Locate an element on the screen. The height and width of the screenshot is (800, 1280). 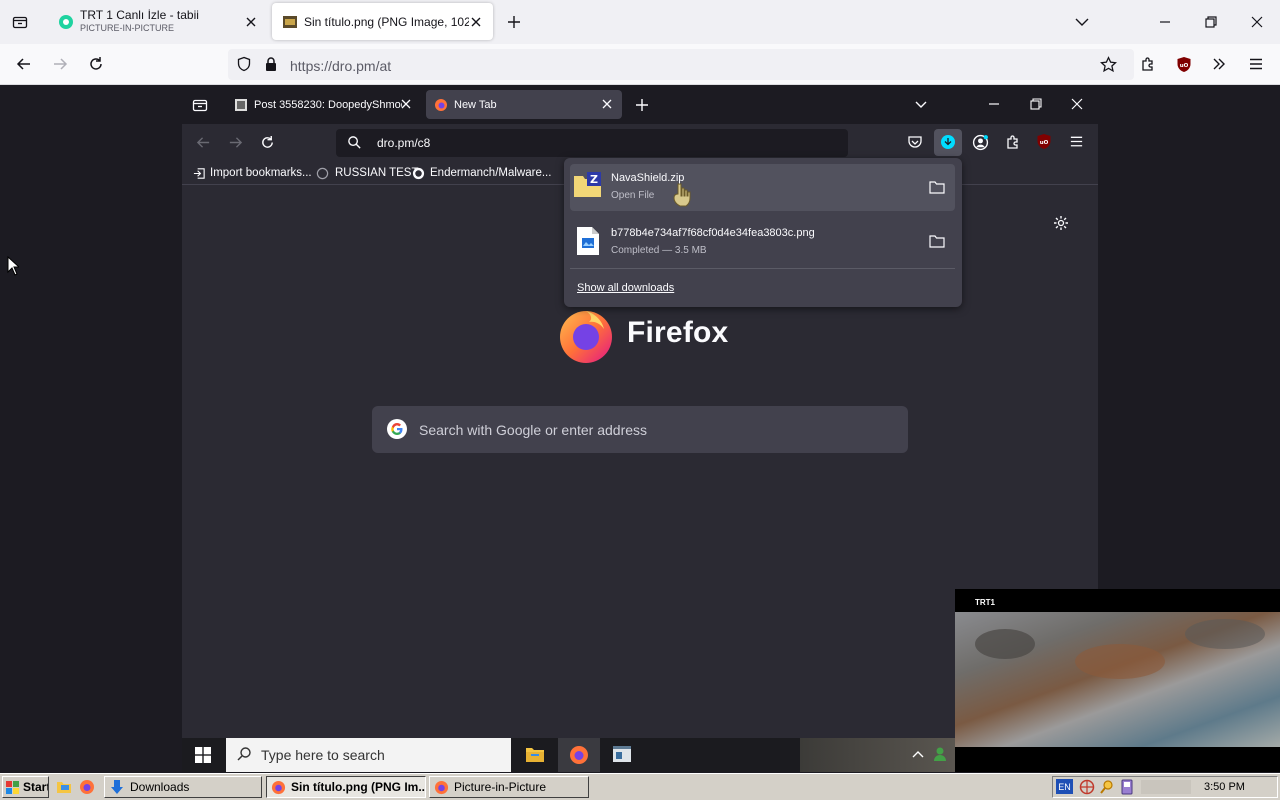
windows-flag-icon is located at coordinates (13, 787).